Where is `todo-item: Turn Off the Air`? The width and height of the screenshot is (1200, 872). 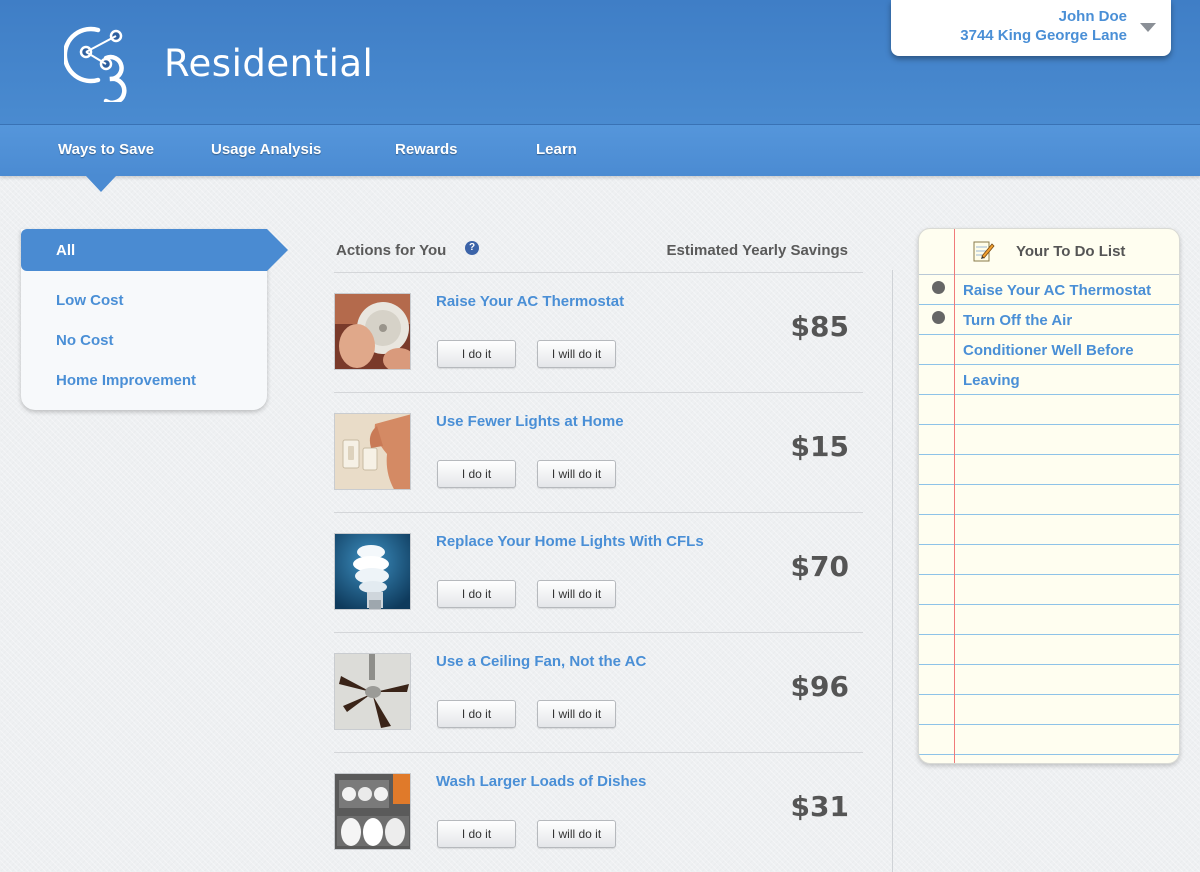 todo-item: Turn Off the Air is located at coordinates (1017, 320).